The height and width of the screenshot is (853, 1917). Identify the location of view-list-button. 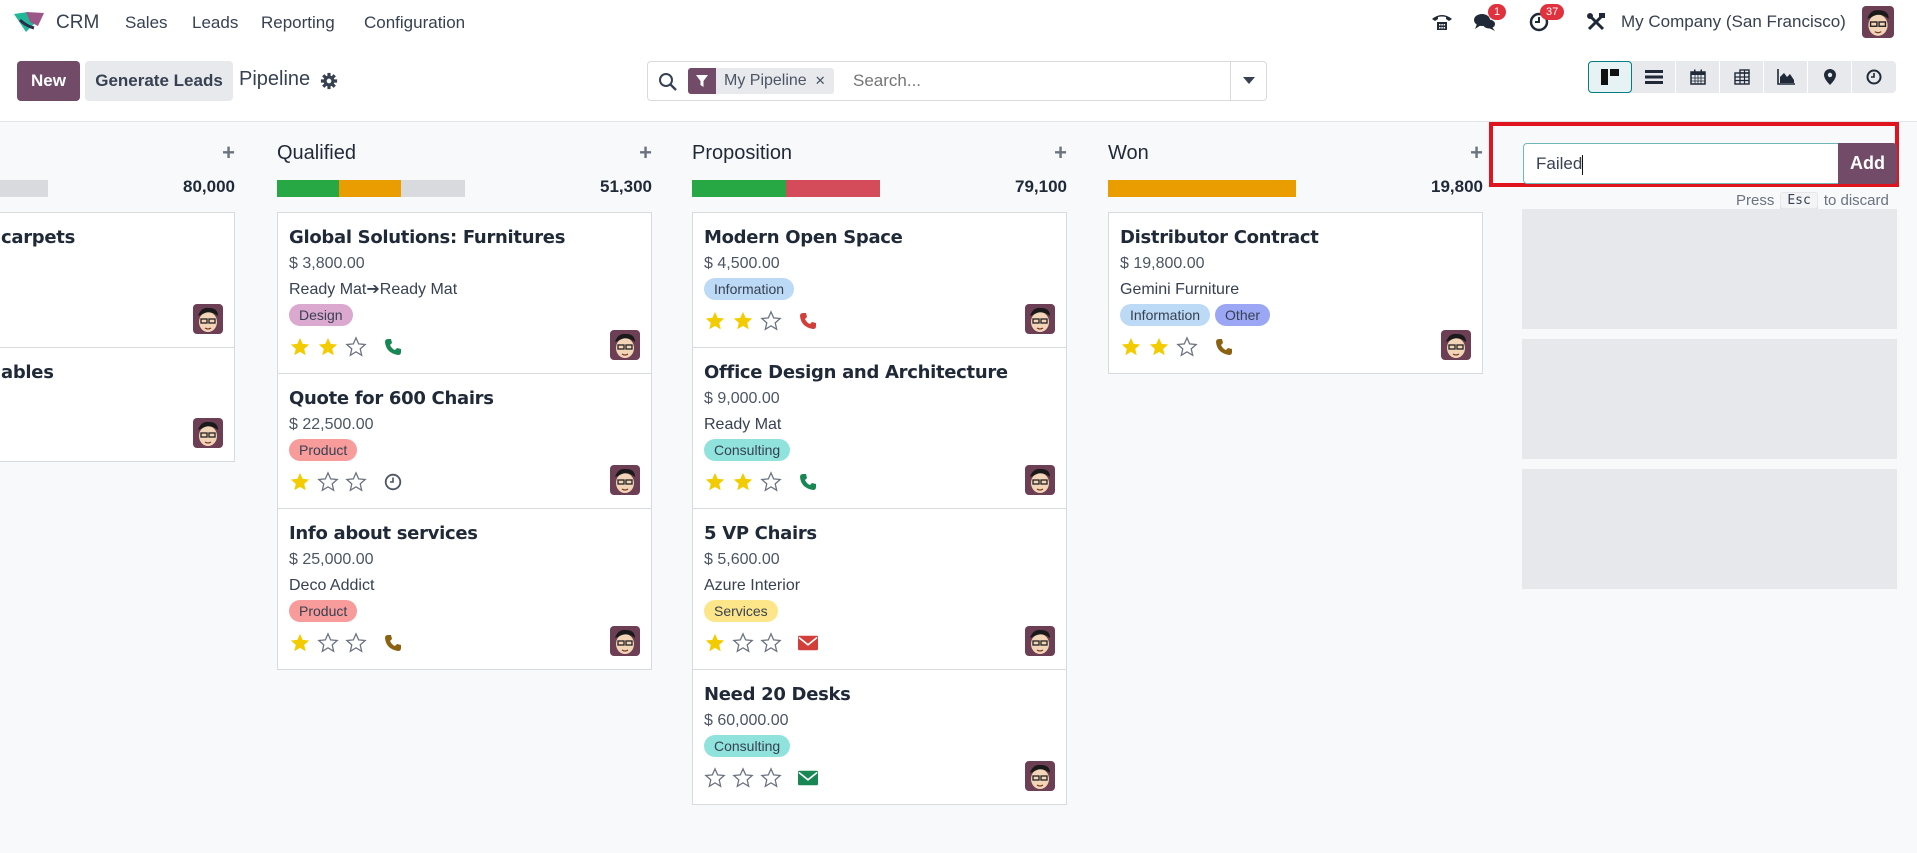
(1654, 77).